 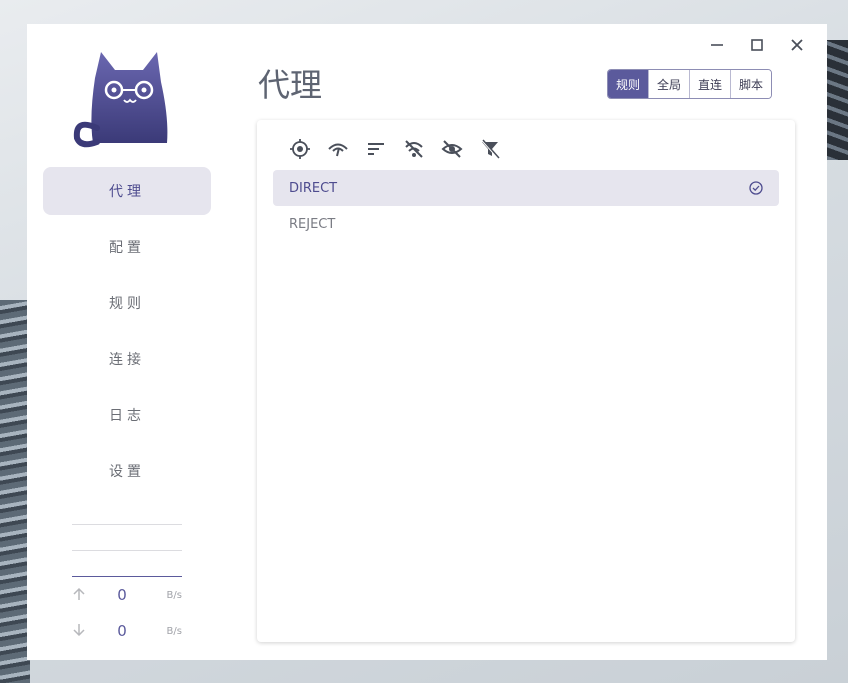 What do you see at coordinates (127, 471) in the screenshot?
I see `sidebar-item-settings: 设置` at bounding box center [127, 471].